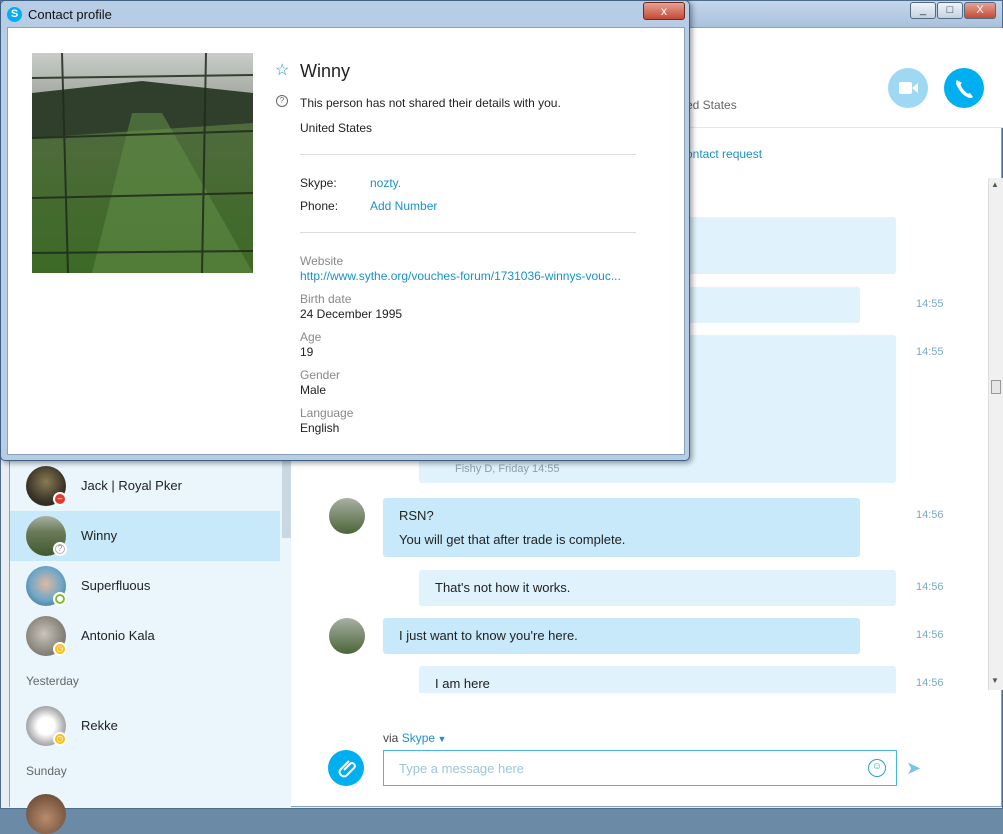 The width and height of the screenshot is (1003, 834). What do you see at coordinates (913, 768) in the screenshot?
I see `send-icon: ➤` at bounding box center [913, 768].